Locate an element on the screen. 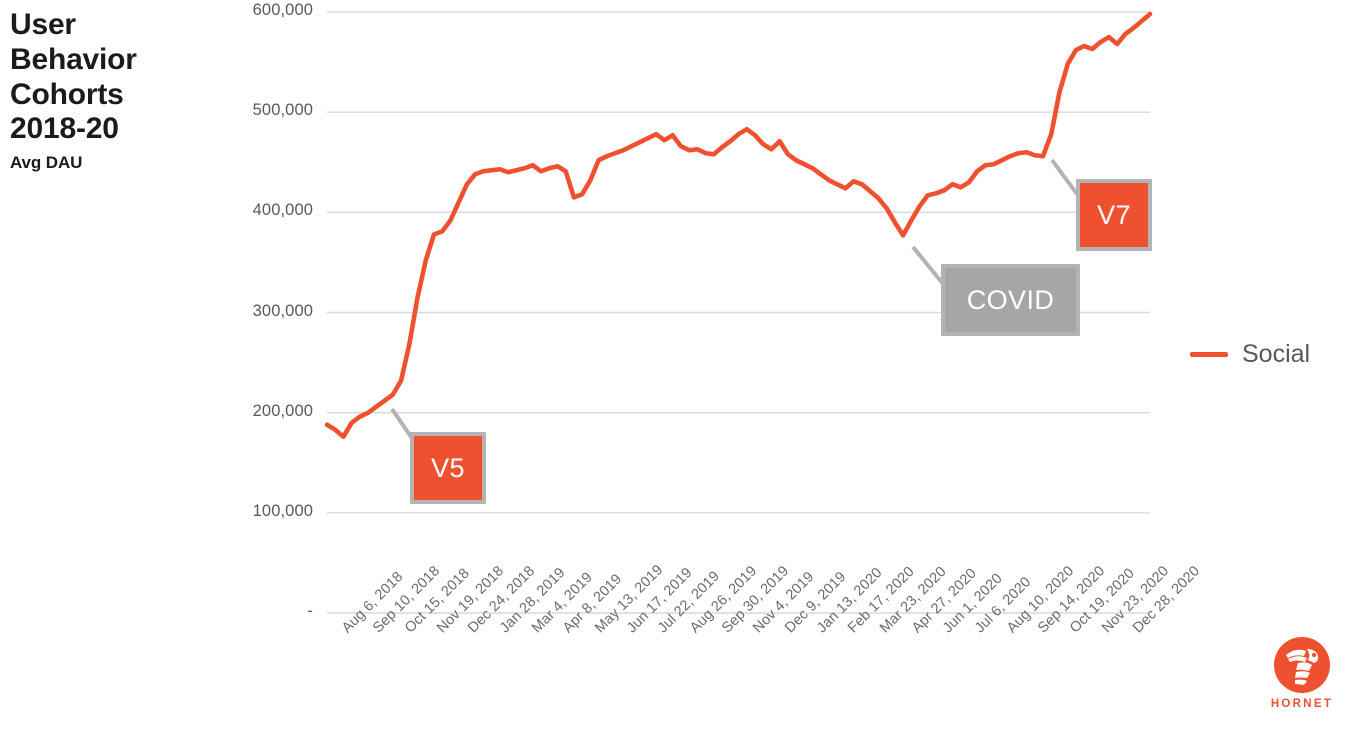 The height and width of the screenshot is (743, 1350). annotation-callout-v5: V5 is located at coordinates (448, 468).